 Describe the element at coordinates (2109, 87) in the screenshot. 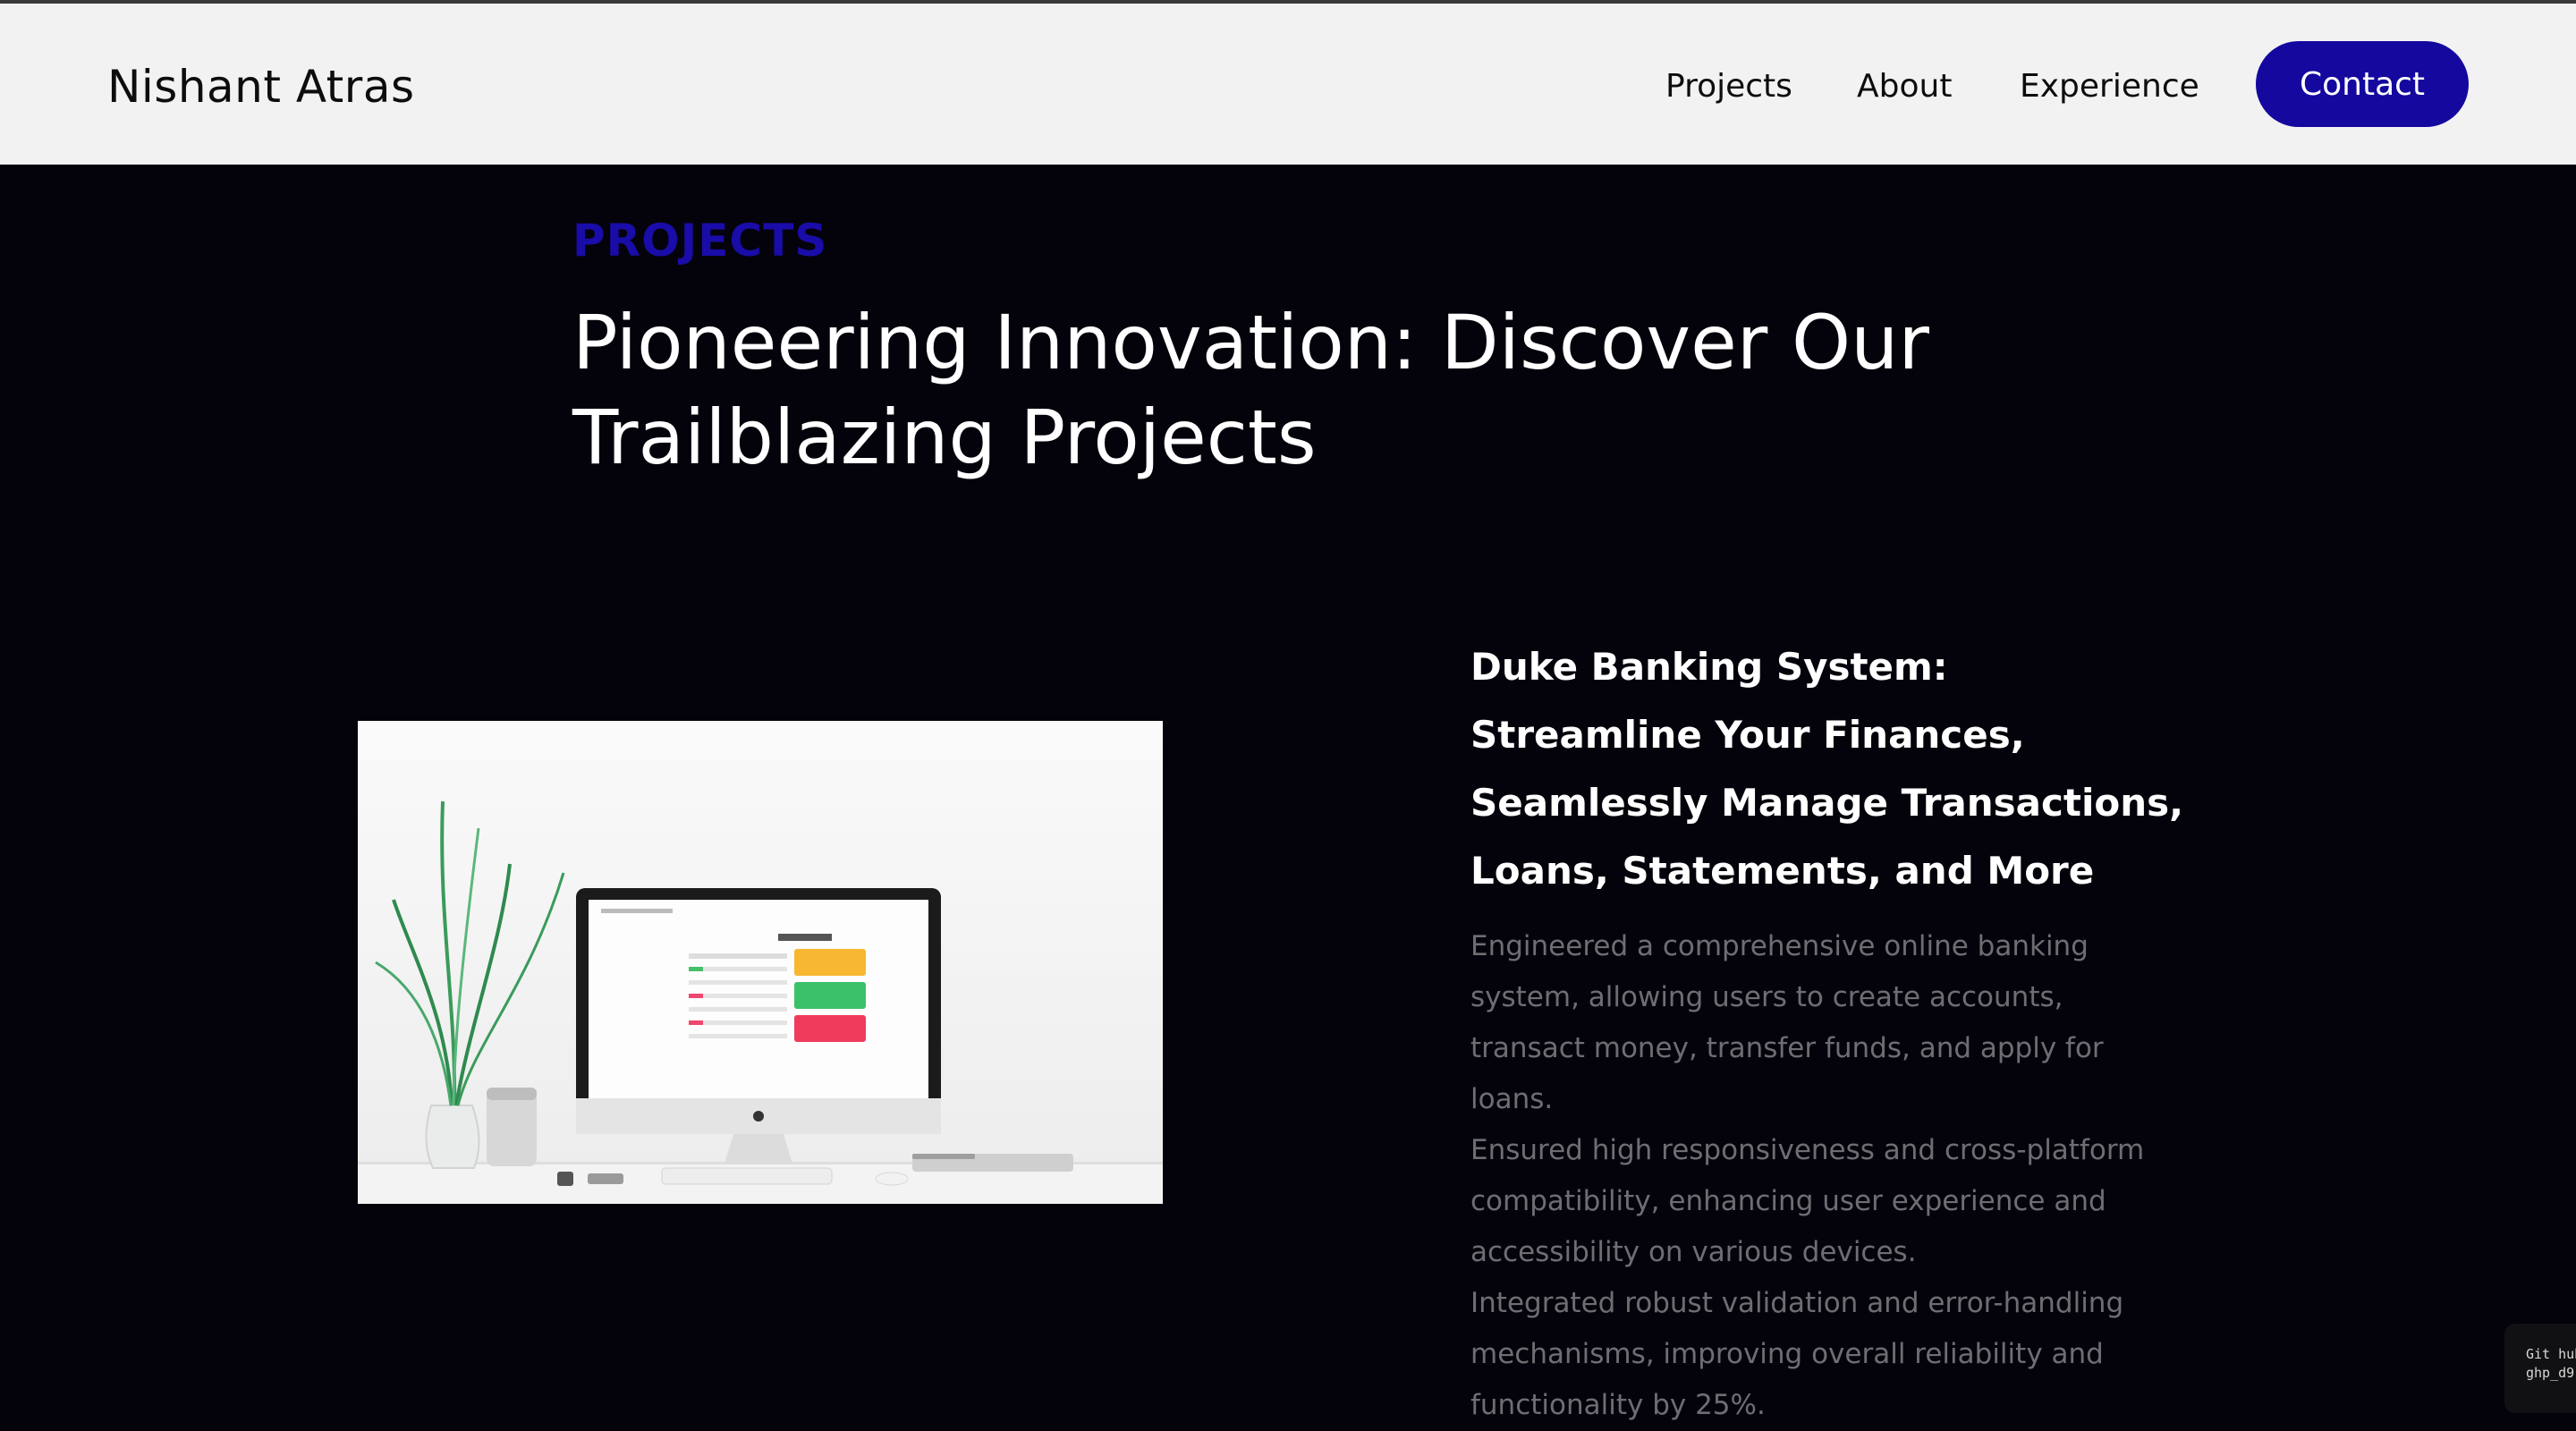

I see `nav-experience: Experience` at that location.